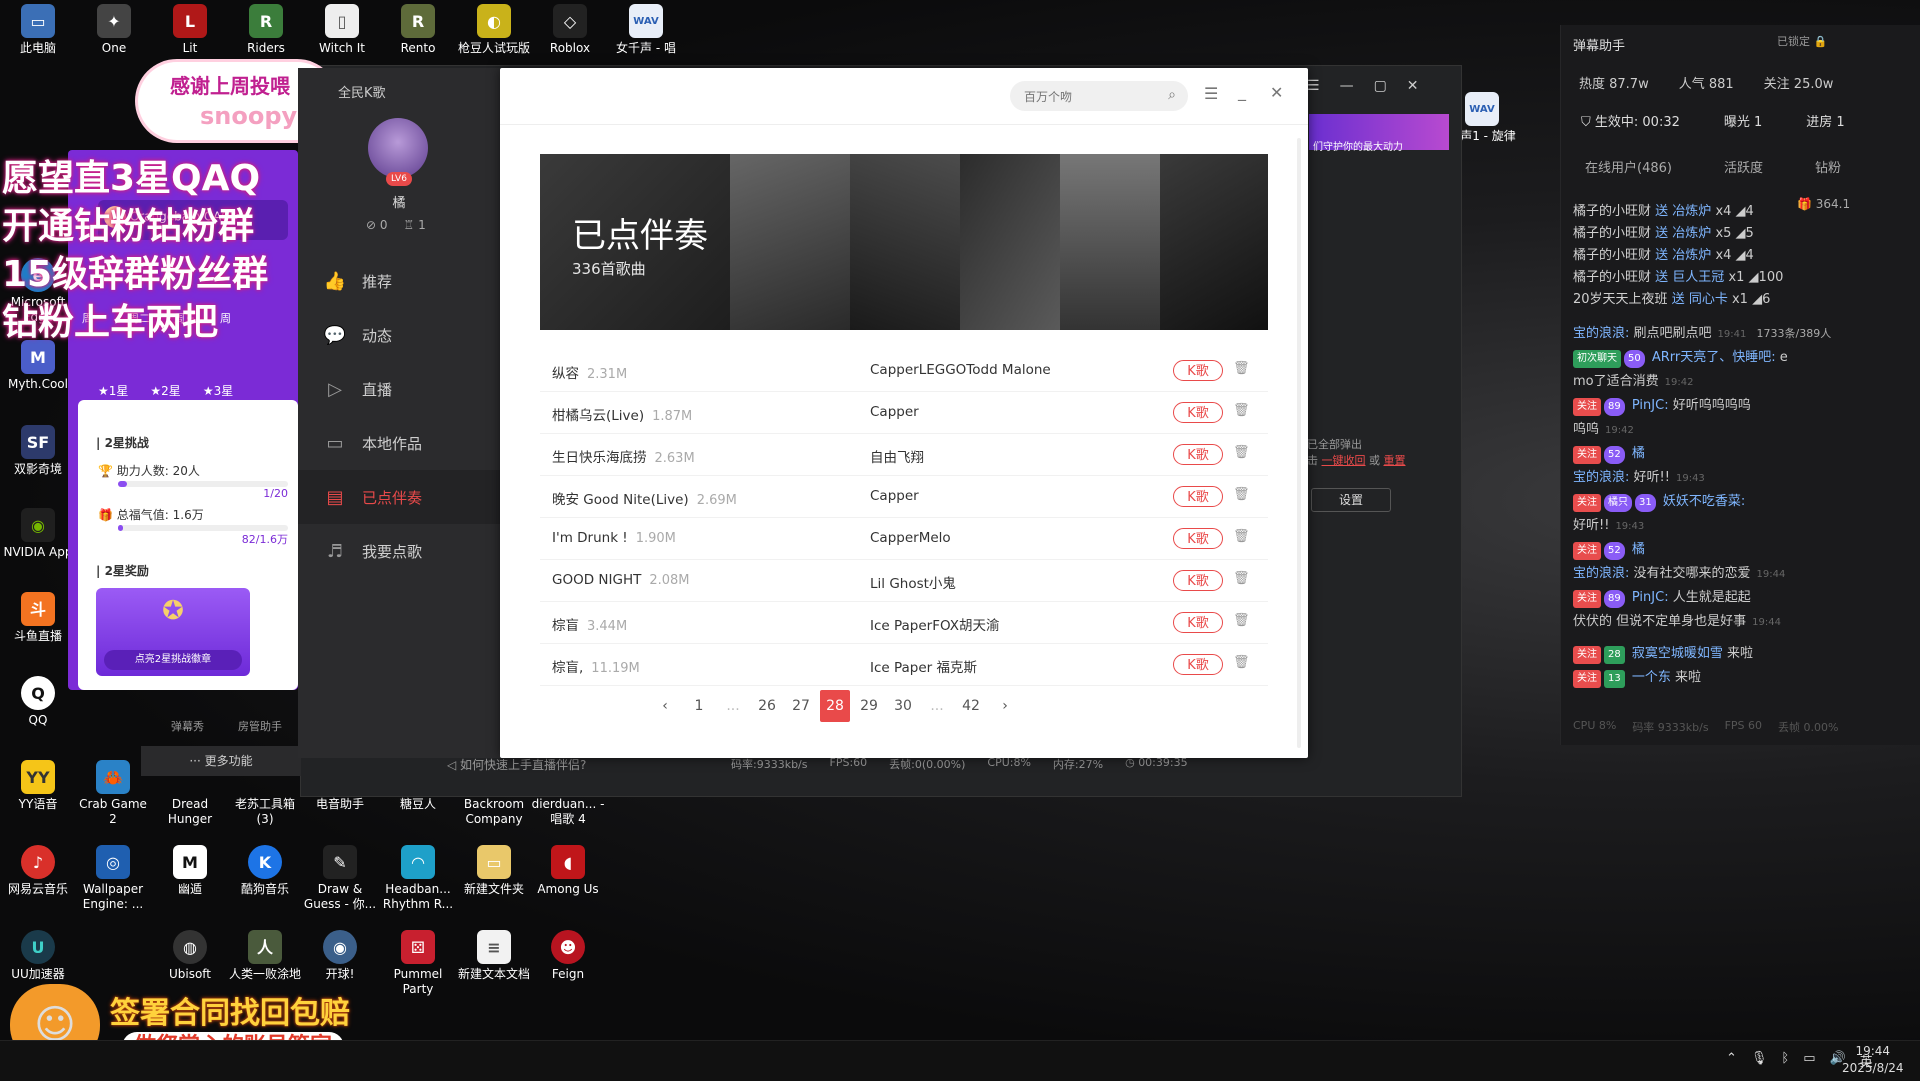  What do you see at coordinates (38, 366) in the screenshot?
I see `desktop-icon-myth: M Myth.Cool` at bounding box center [38, 366].